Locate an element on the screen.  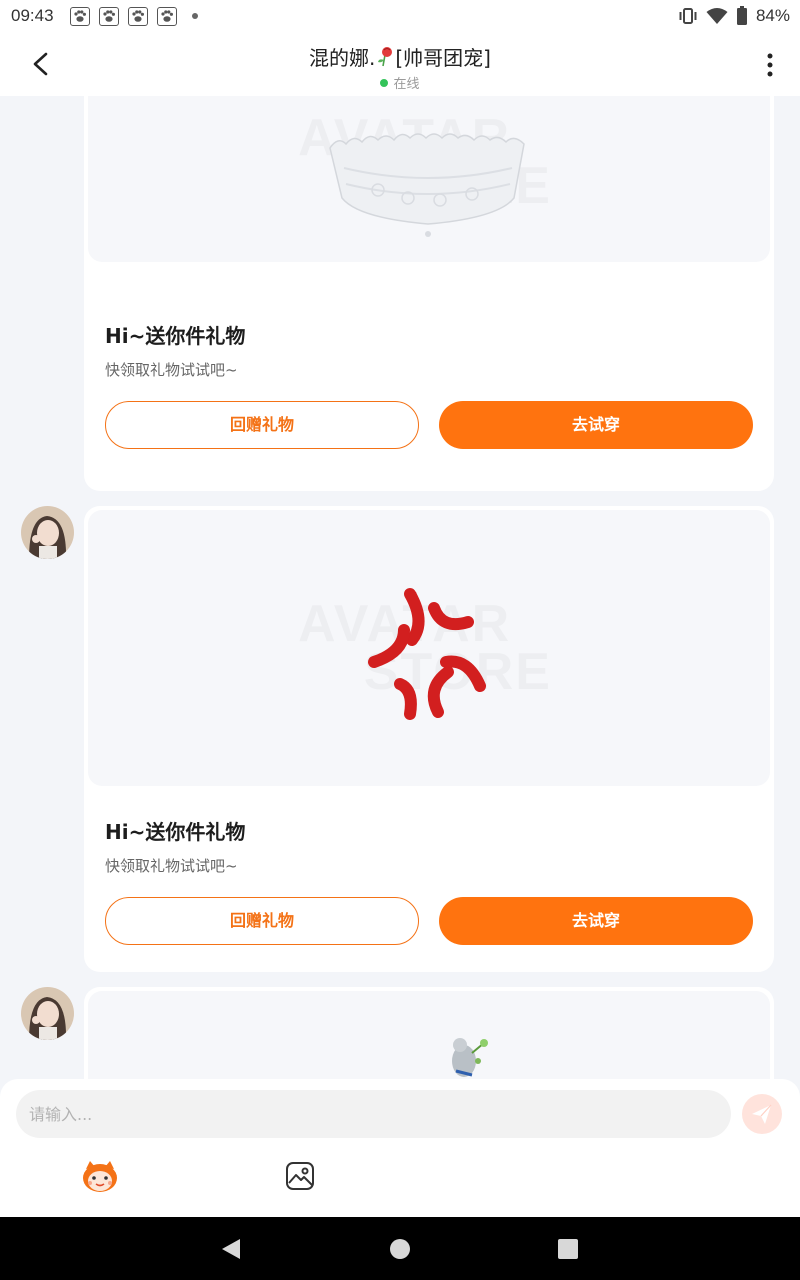
online-status: 在线 is located at coordinates (400, 82).